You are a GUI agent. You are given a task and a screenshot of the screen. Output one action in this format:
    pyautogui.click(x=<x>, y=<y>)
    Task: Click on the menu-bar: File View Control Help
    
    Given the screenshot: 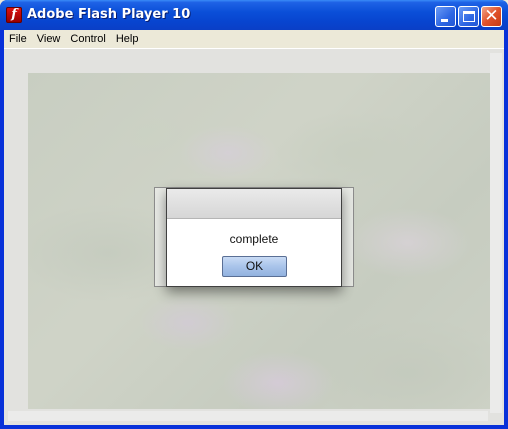 What is the action you would take?
    pyautogui.click(x=254, y=39)
    